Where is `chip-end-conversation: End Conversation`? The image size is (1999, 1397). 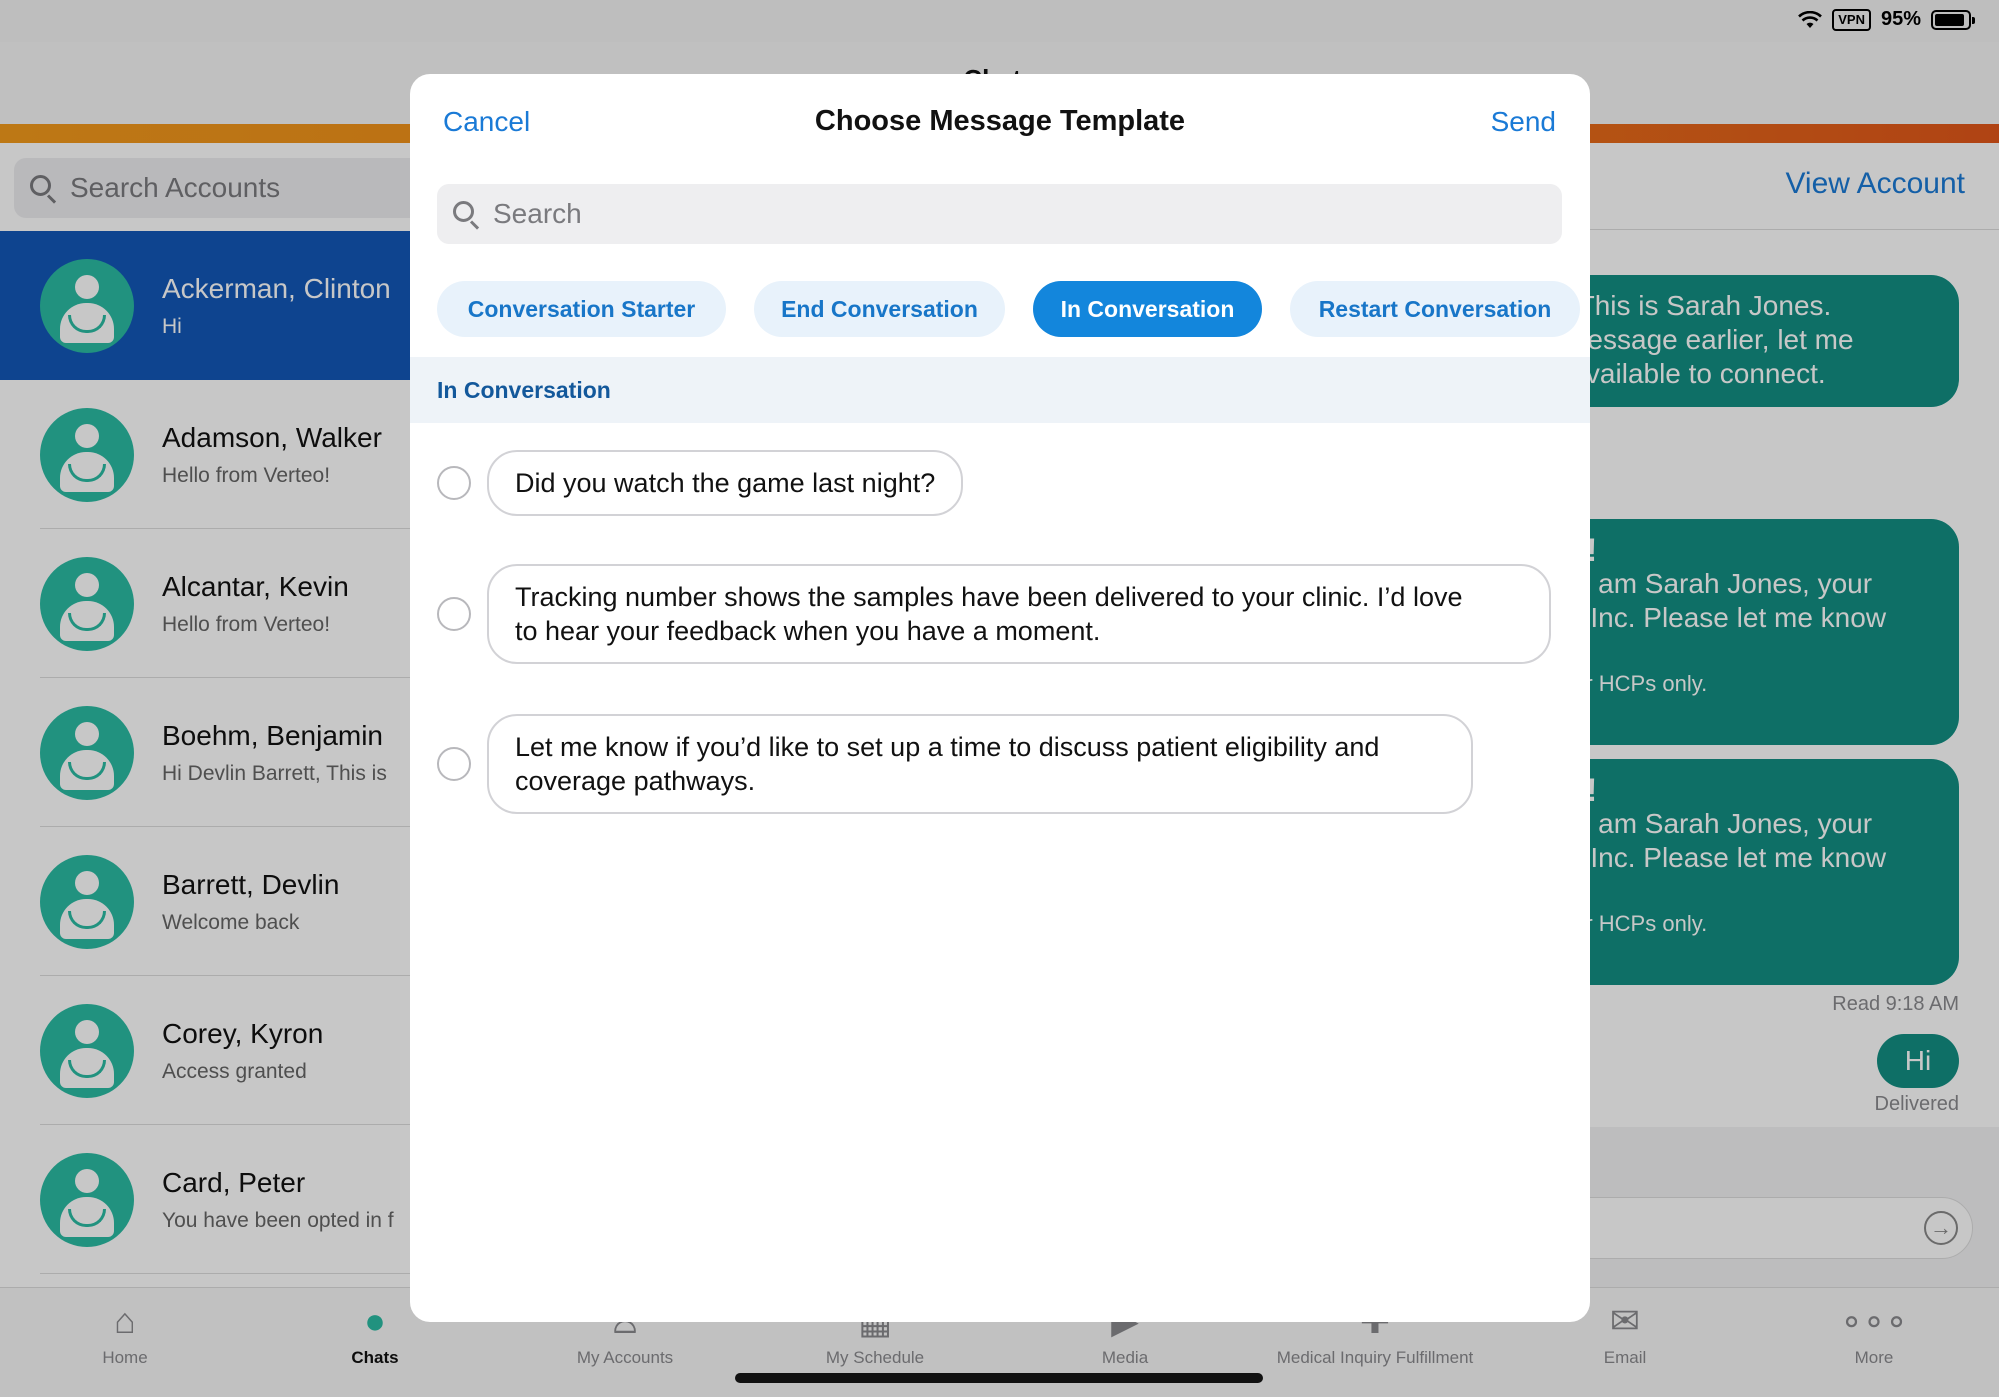
chip-end-conversation: End Conversation is located at coordinates (879, 309).